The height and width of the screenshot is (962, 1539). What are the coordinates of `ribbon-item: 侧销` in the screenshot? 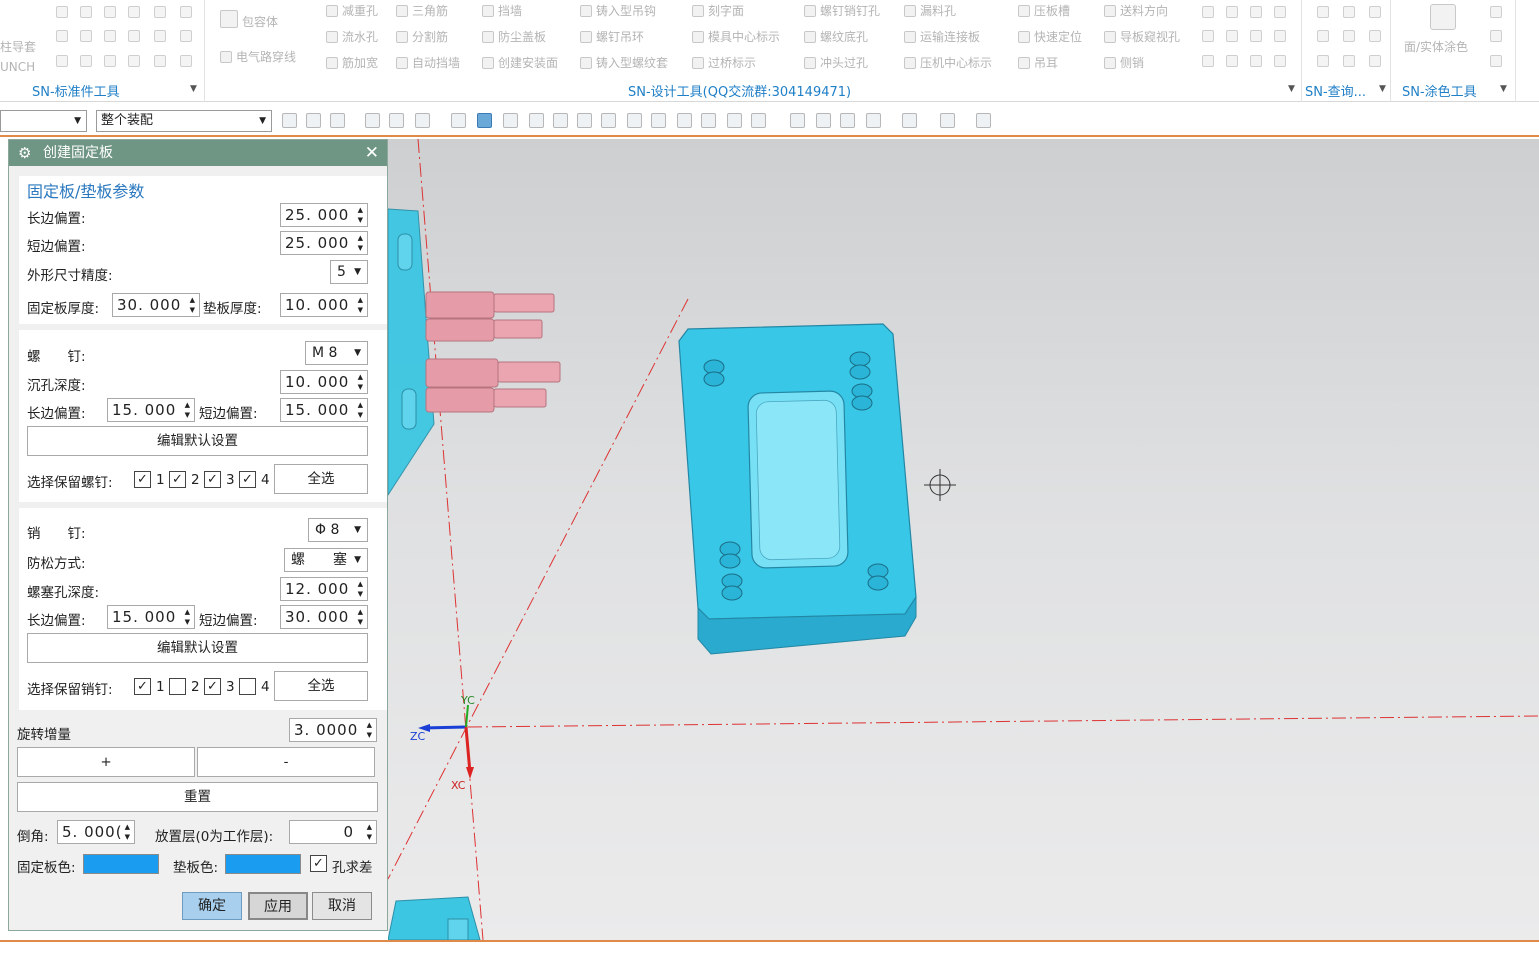 It's located at (1124, 63).